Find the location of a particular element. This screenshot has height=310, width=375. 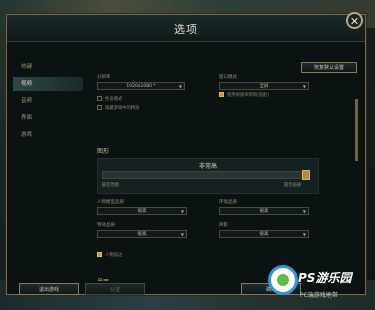

dialog-titlebar: 选项 is located at coordinates (186, 28).